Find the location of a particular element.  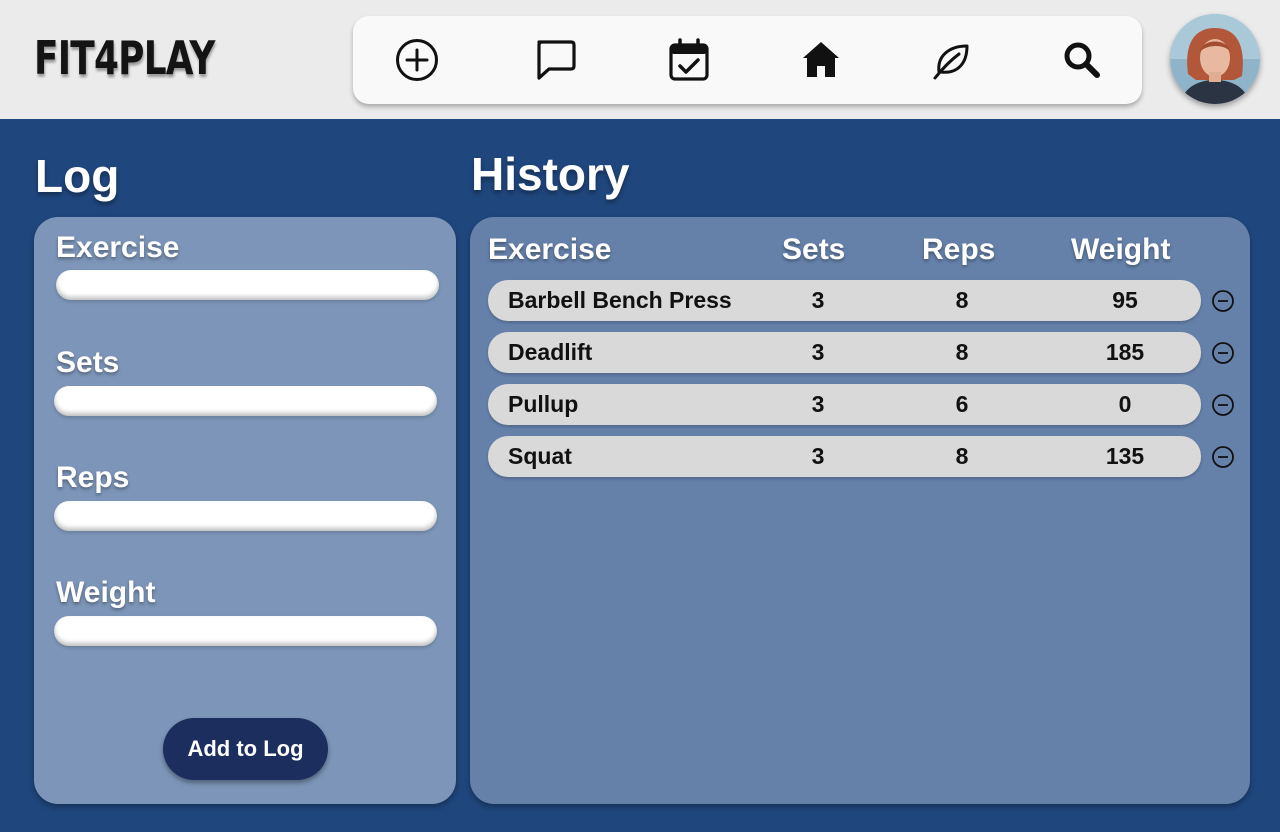

table-row: Pullup 3 6 0 is located at coordinates (844, 404).